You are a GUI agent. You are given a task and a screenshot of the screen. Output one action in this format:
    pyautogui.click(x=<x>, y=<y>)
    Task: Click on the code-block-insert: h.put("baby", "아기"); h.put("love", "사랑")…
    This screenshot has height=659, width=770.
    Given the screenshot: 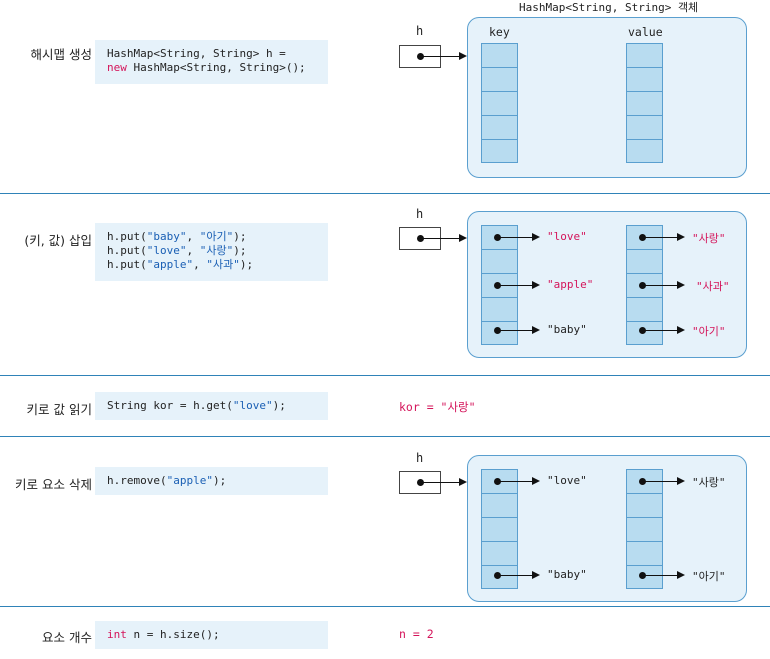 What is the action you would take?
    pyautogui.click(x=211, y=252)
    